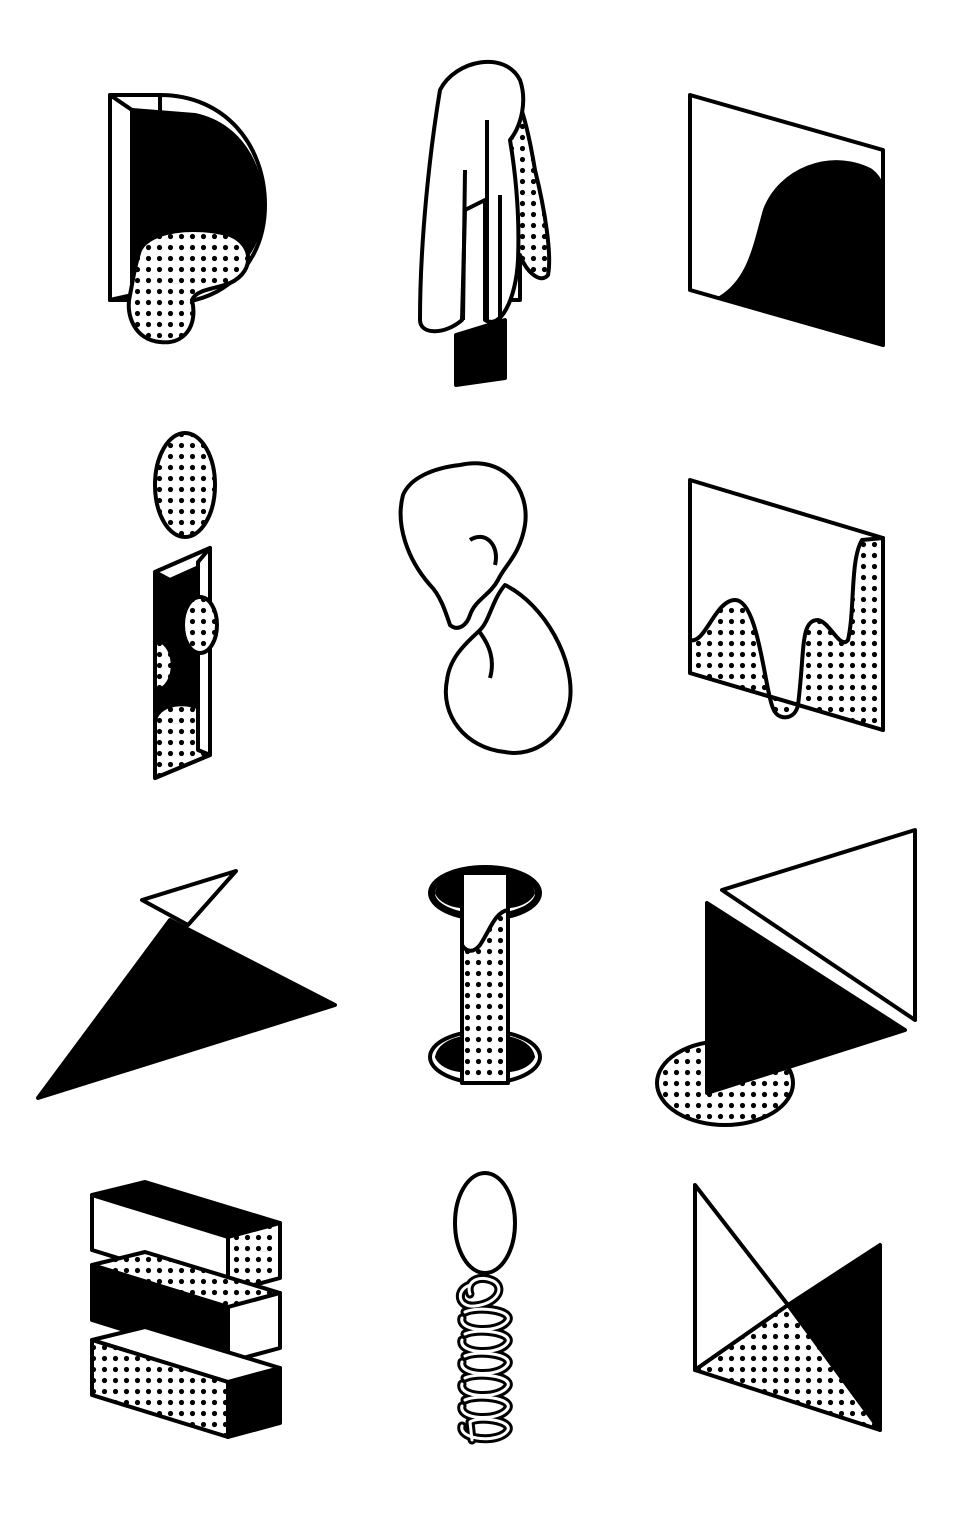 Image resolution: width=970 pixels, height=1515 pixels. What do you see at coordinates (485, 975) in the screenshot?
I see `pipe-in-holes-icon` at bounding box center [485, 975].